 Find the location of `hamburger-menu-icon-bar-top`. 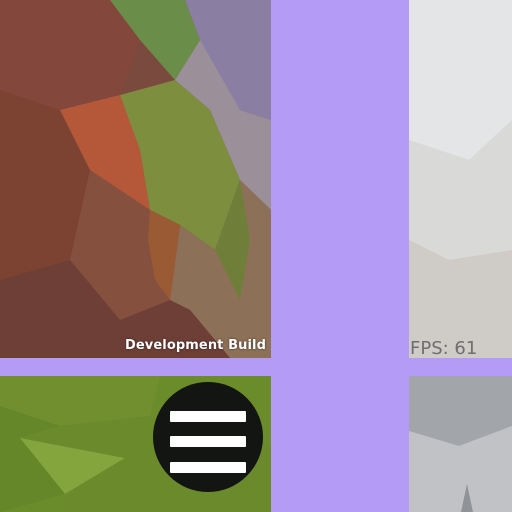

hamburger-menu-icon-bar-top is located at coordinates (208, 416).